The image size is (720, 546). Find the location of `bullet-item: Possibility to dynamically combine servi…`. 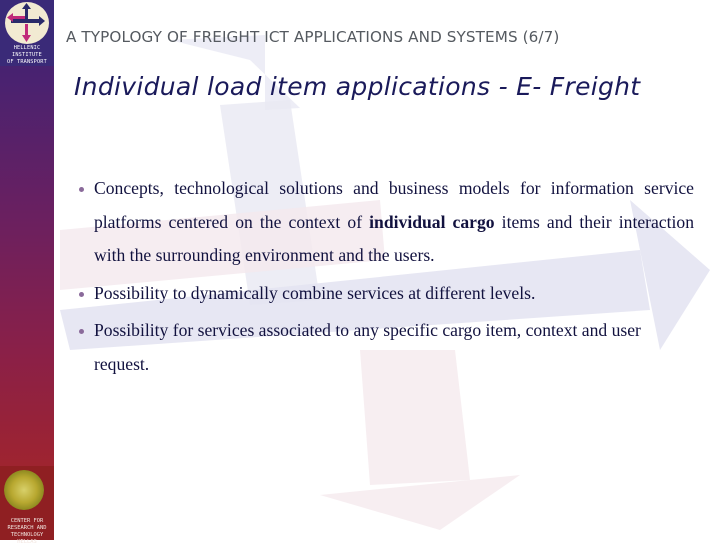

bullet-item: Possibility to dynamically combine servi… is located at coordinates (386, 294).